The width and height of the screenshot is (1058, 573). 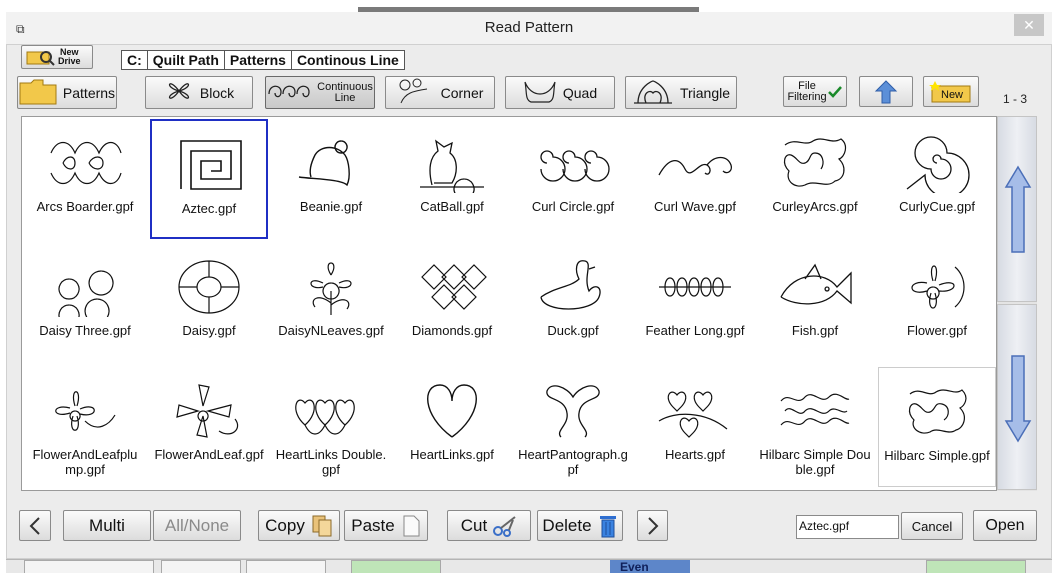 What do you see at coordinates (567, 525) in the screenshot?
I see `delete-label: Delete` at bounding box center [567, 525].